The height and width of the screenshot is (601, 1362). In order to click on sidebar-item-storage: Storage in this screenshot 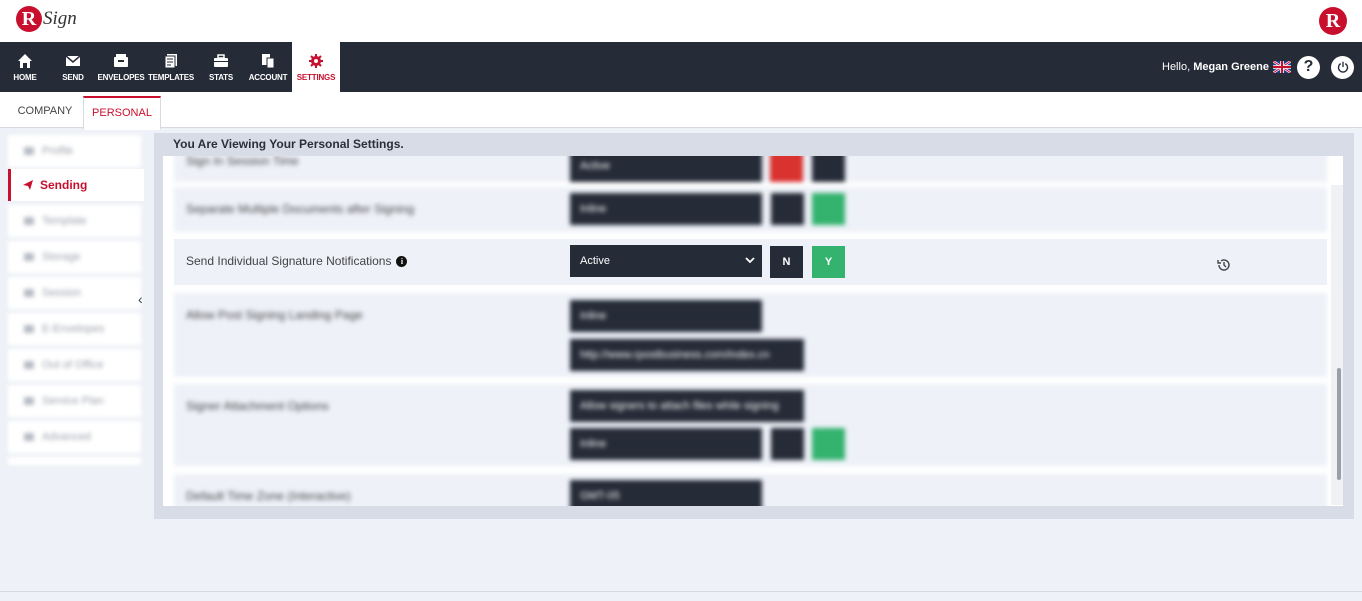, I will do `click(74, 257)`.